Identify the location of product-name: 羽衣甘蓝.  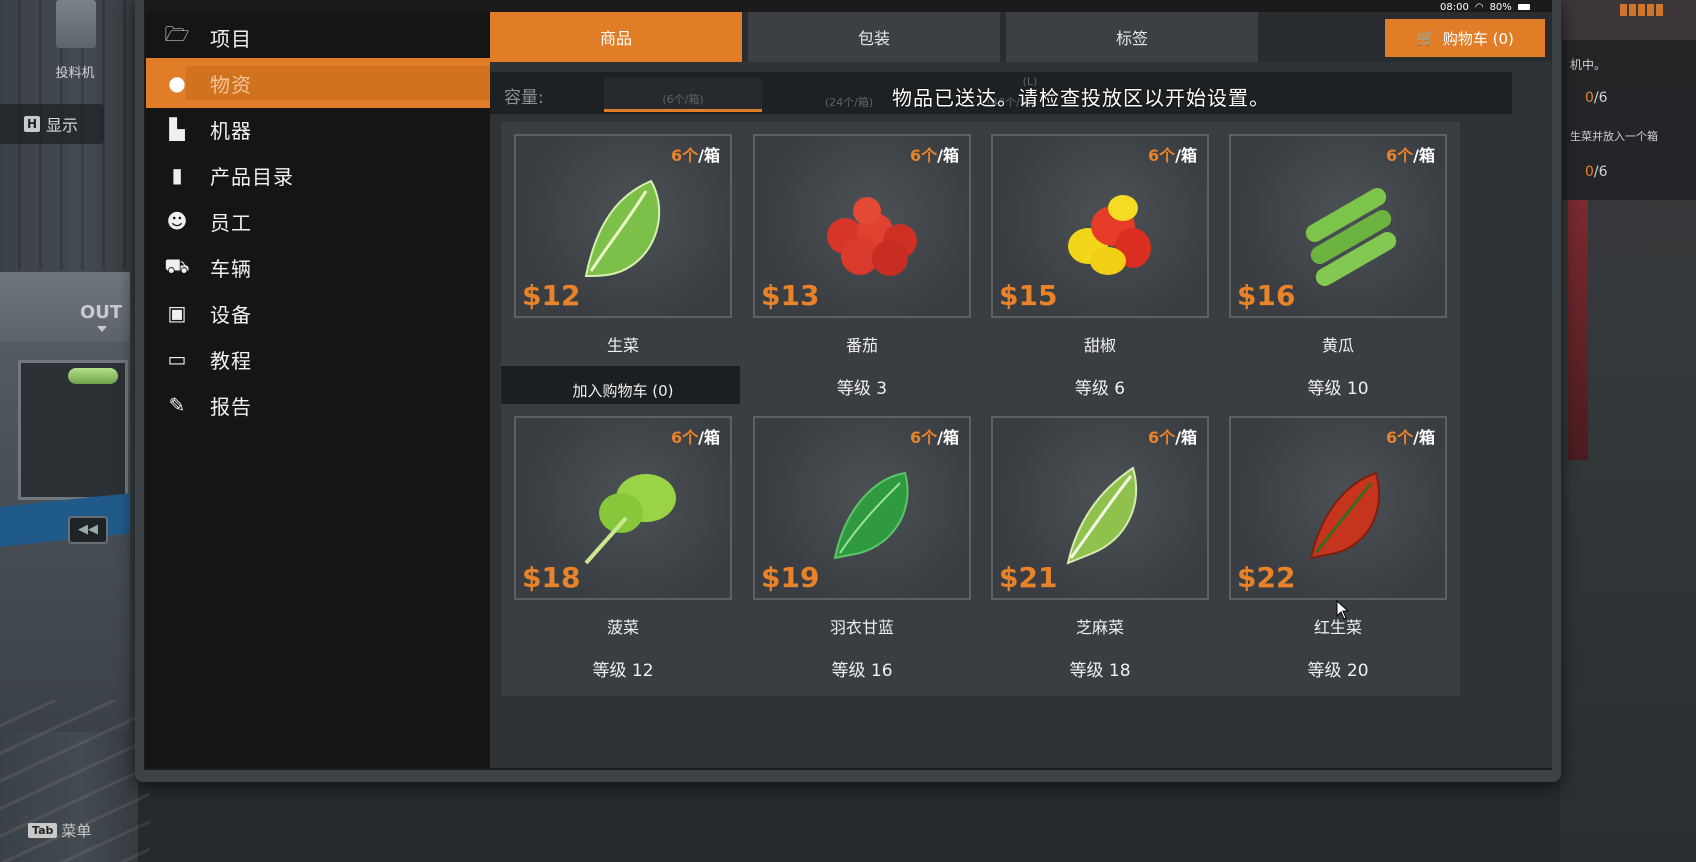
(861, 627).